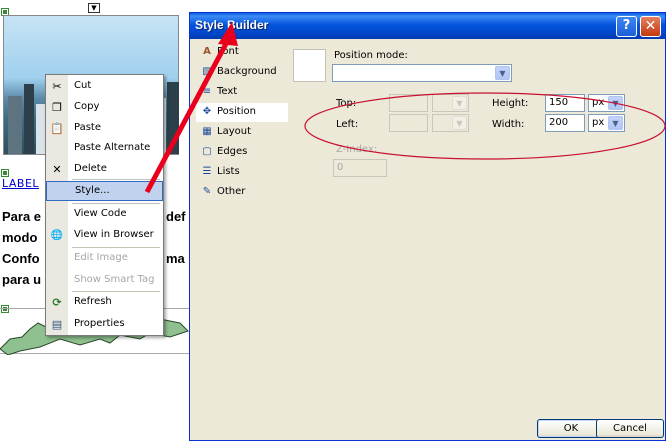  What do you see at coordinates (242, 92) in the screenshot?
I see `nav-item-text: ≡ Text` at bounding box center [242, 92].